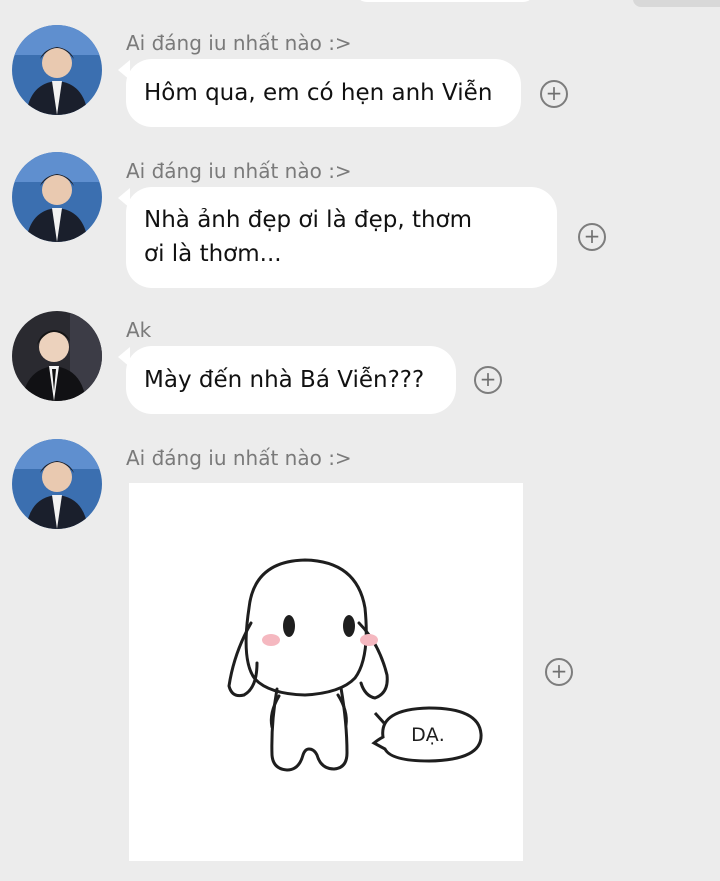 This screenshot has width=720, height=881. I want to click on sender-name: Ak, so click(139, 330).